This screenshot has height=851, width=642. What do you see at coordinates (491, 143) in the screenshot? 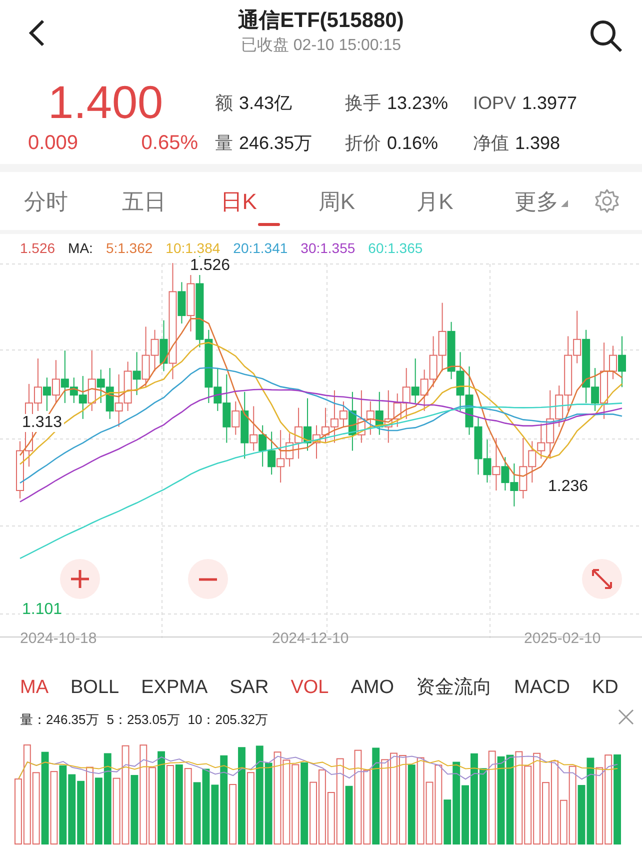
I see `stat-label: 净值` at bounding box center [491, 143].